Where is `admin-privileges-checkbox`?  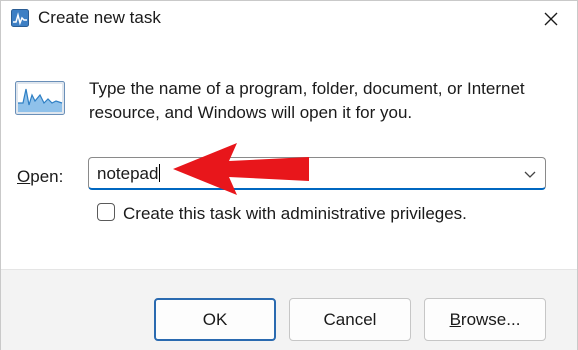 admin-privileges-checkbox is located at coordinates (106, 212).